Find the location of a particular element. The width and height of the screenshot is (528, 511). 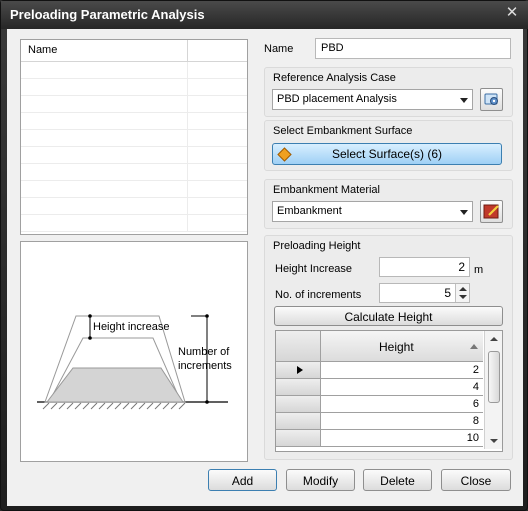

reference-case-value: PBD placement Analysis is located at coordinates (337, 99).